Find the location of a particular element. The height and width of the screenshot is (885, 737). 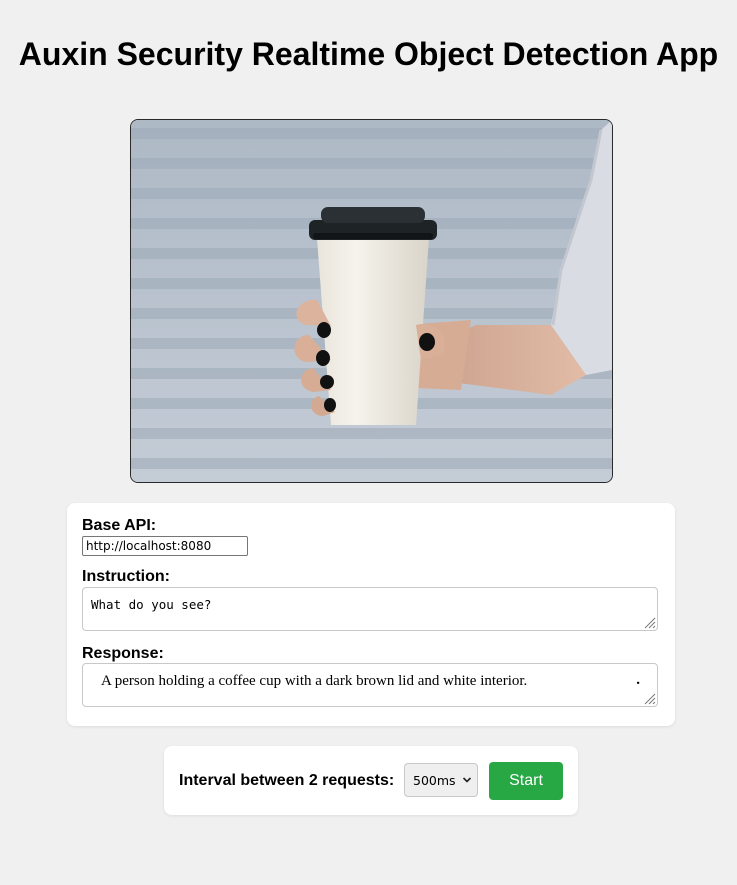

chevron-down-icon is located at coordinates (467, 780).